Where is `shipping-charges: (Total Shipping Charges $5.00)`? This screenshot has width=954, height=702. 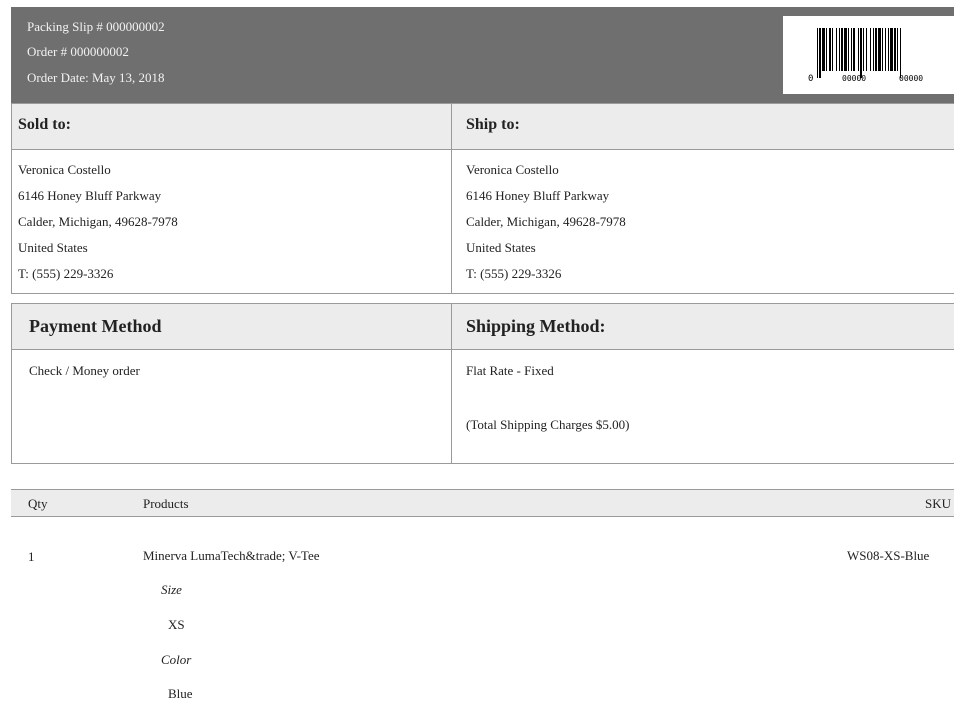
shipping-charges: (Total Shipping Charges $5.00) is located at coordinates (548, 424).